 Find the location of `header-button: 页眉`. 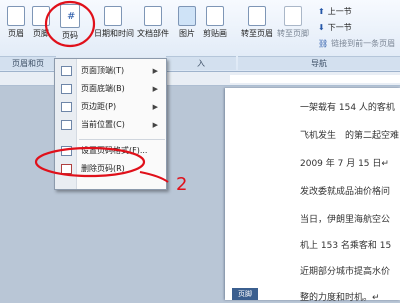

header-button: 页眉 is located at coordinates (16, 22).